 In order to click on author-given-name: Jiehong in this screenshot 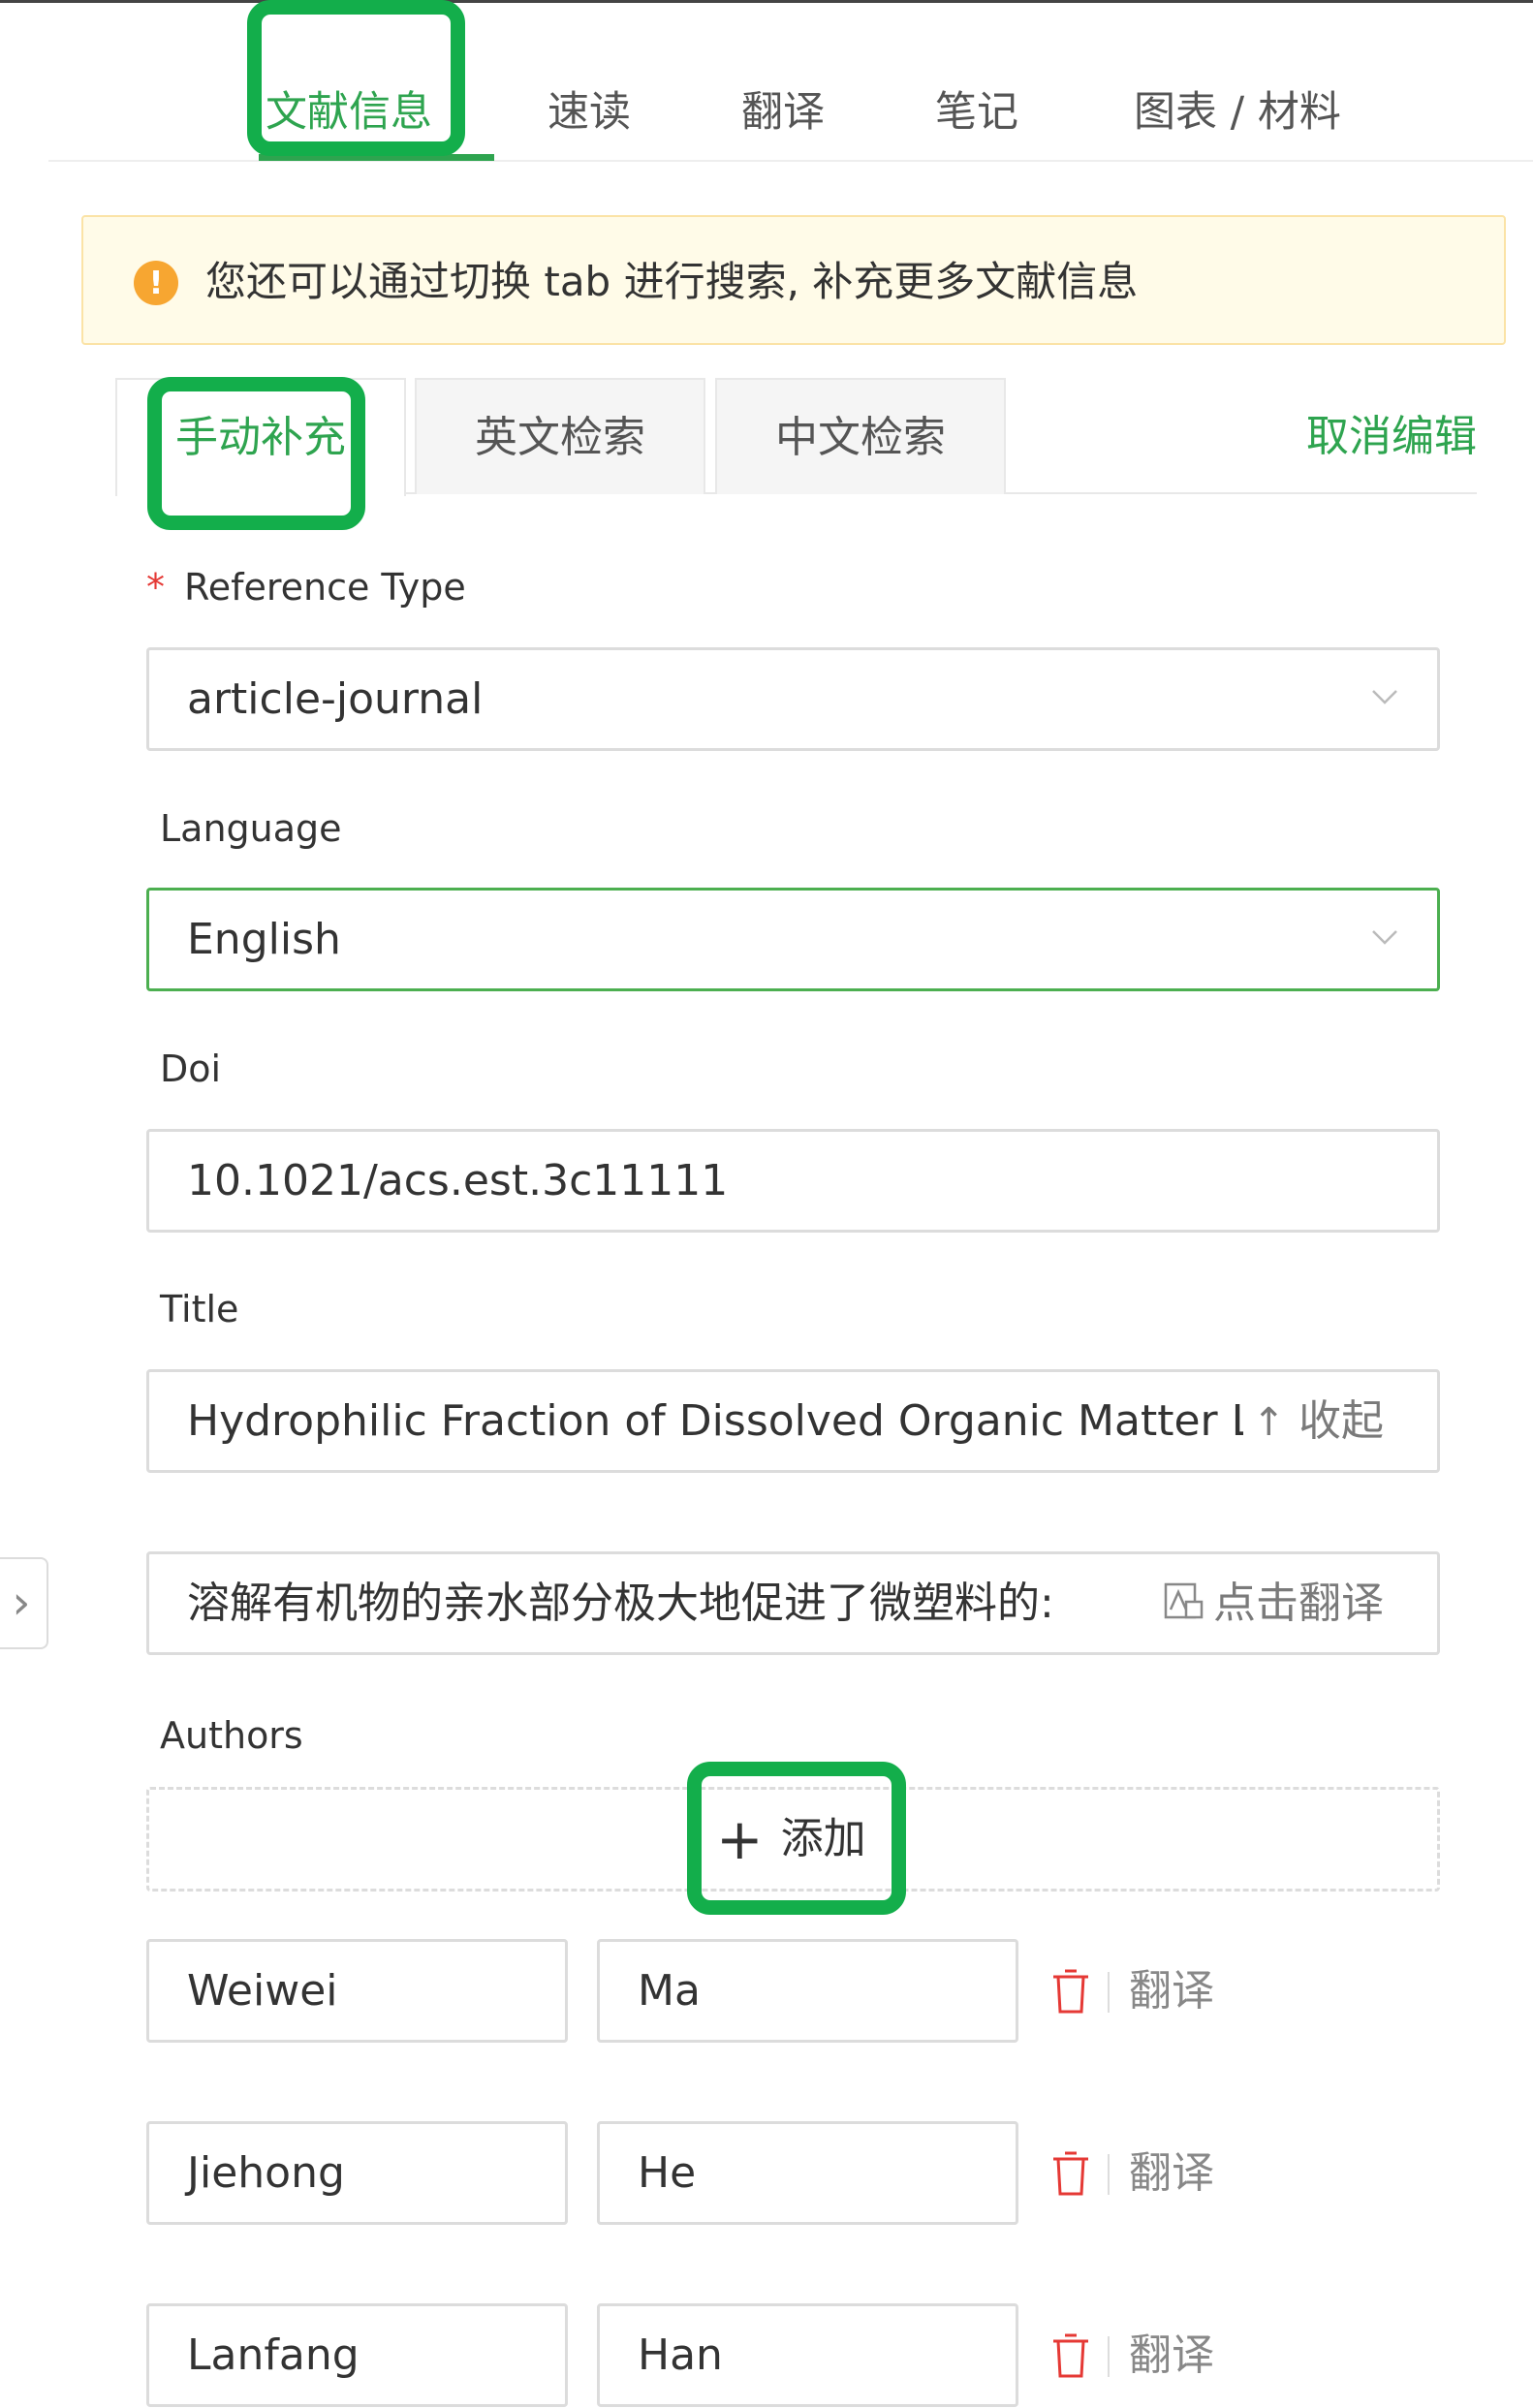, I will do `click(266, 2173)`.